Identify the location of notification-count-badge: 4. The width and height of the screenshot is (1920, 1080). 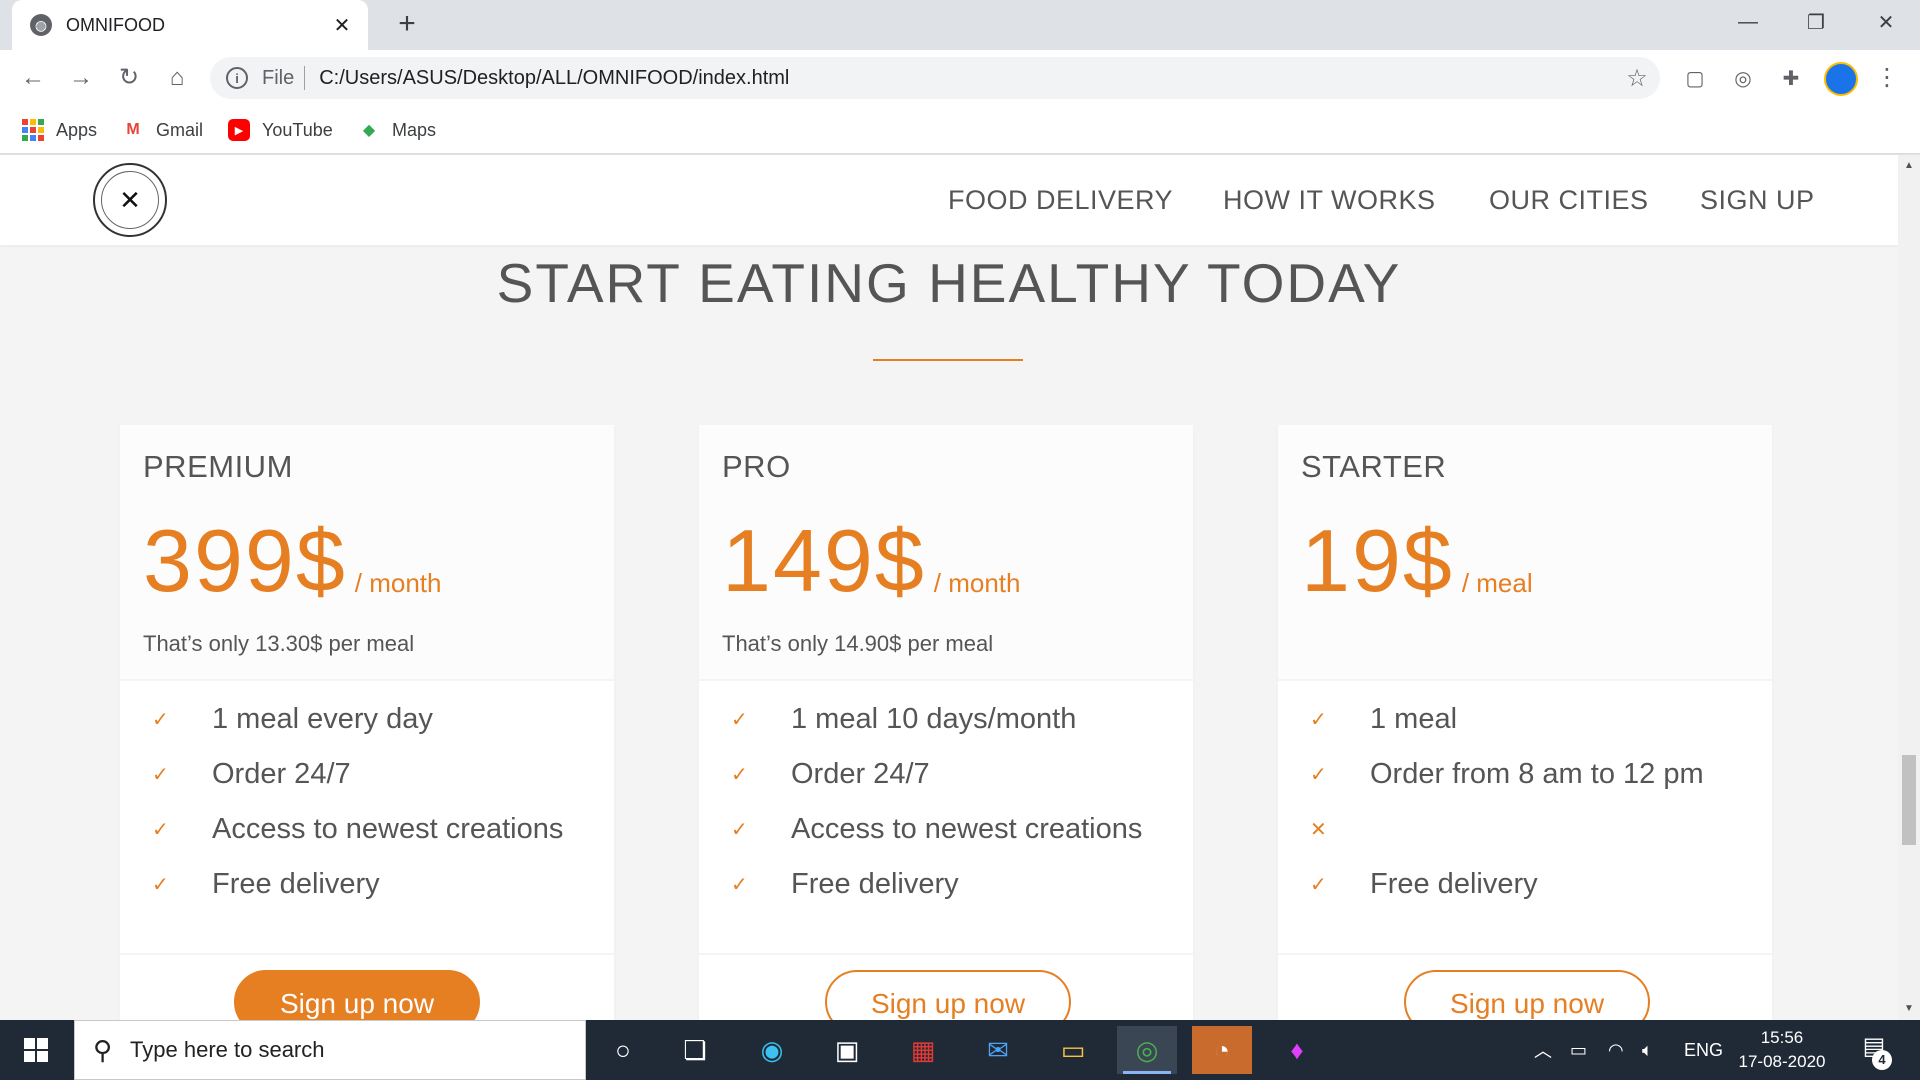
(1882, 1060).